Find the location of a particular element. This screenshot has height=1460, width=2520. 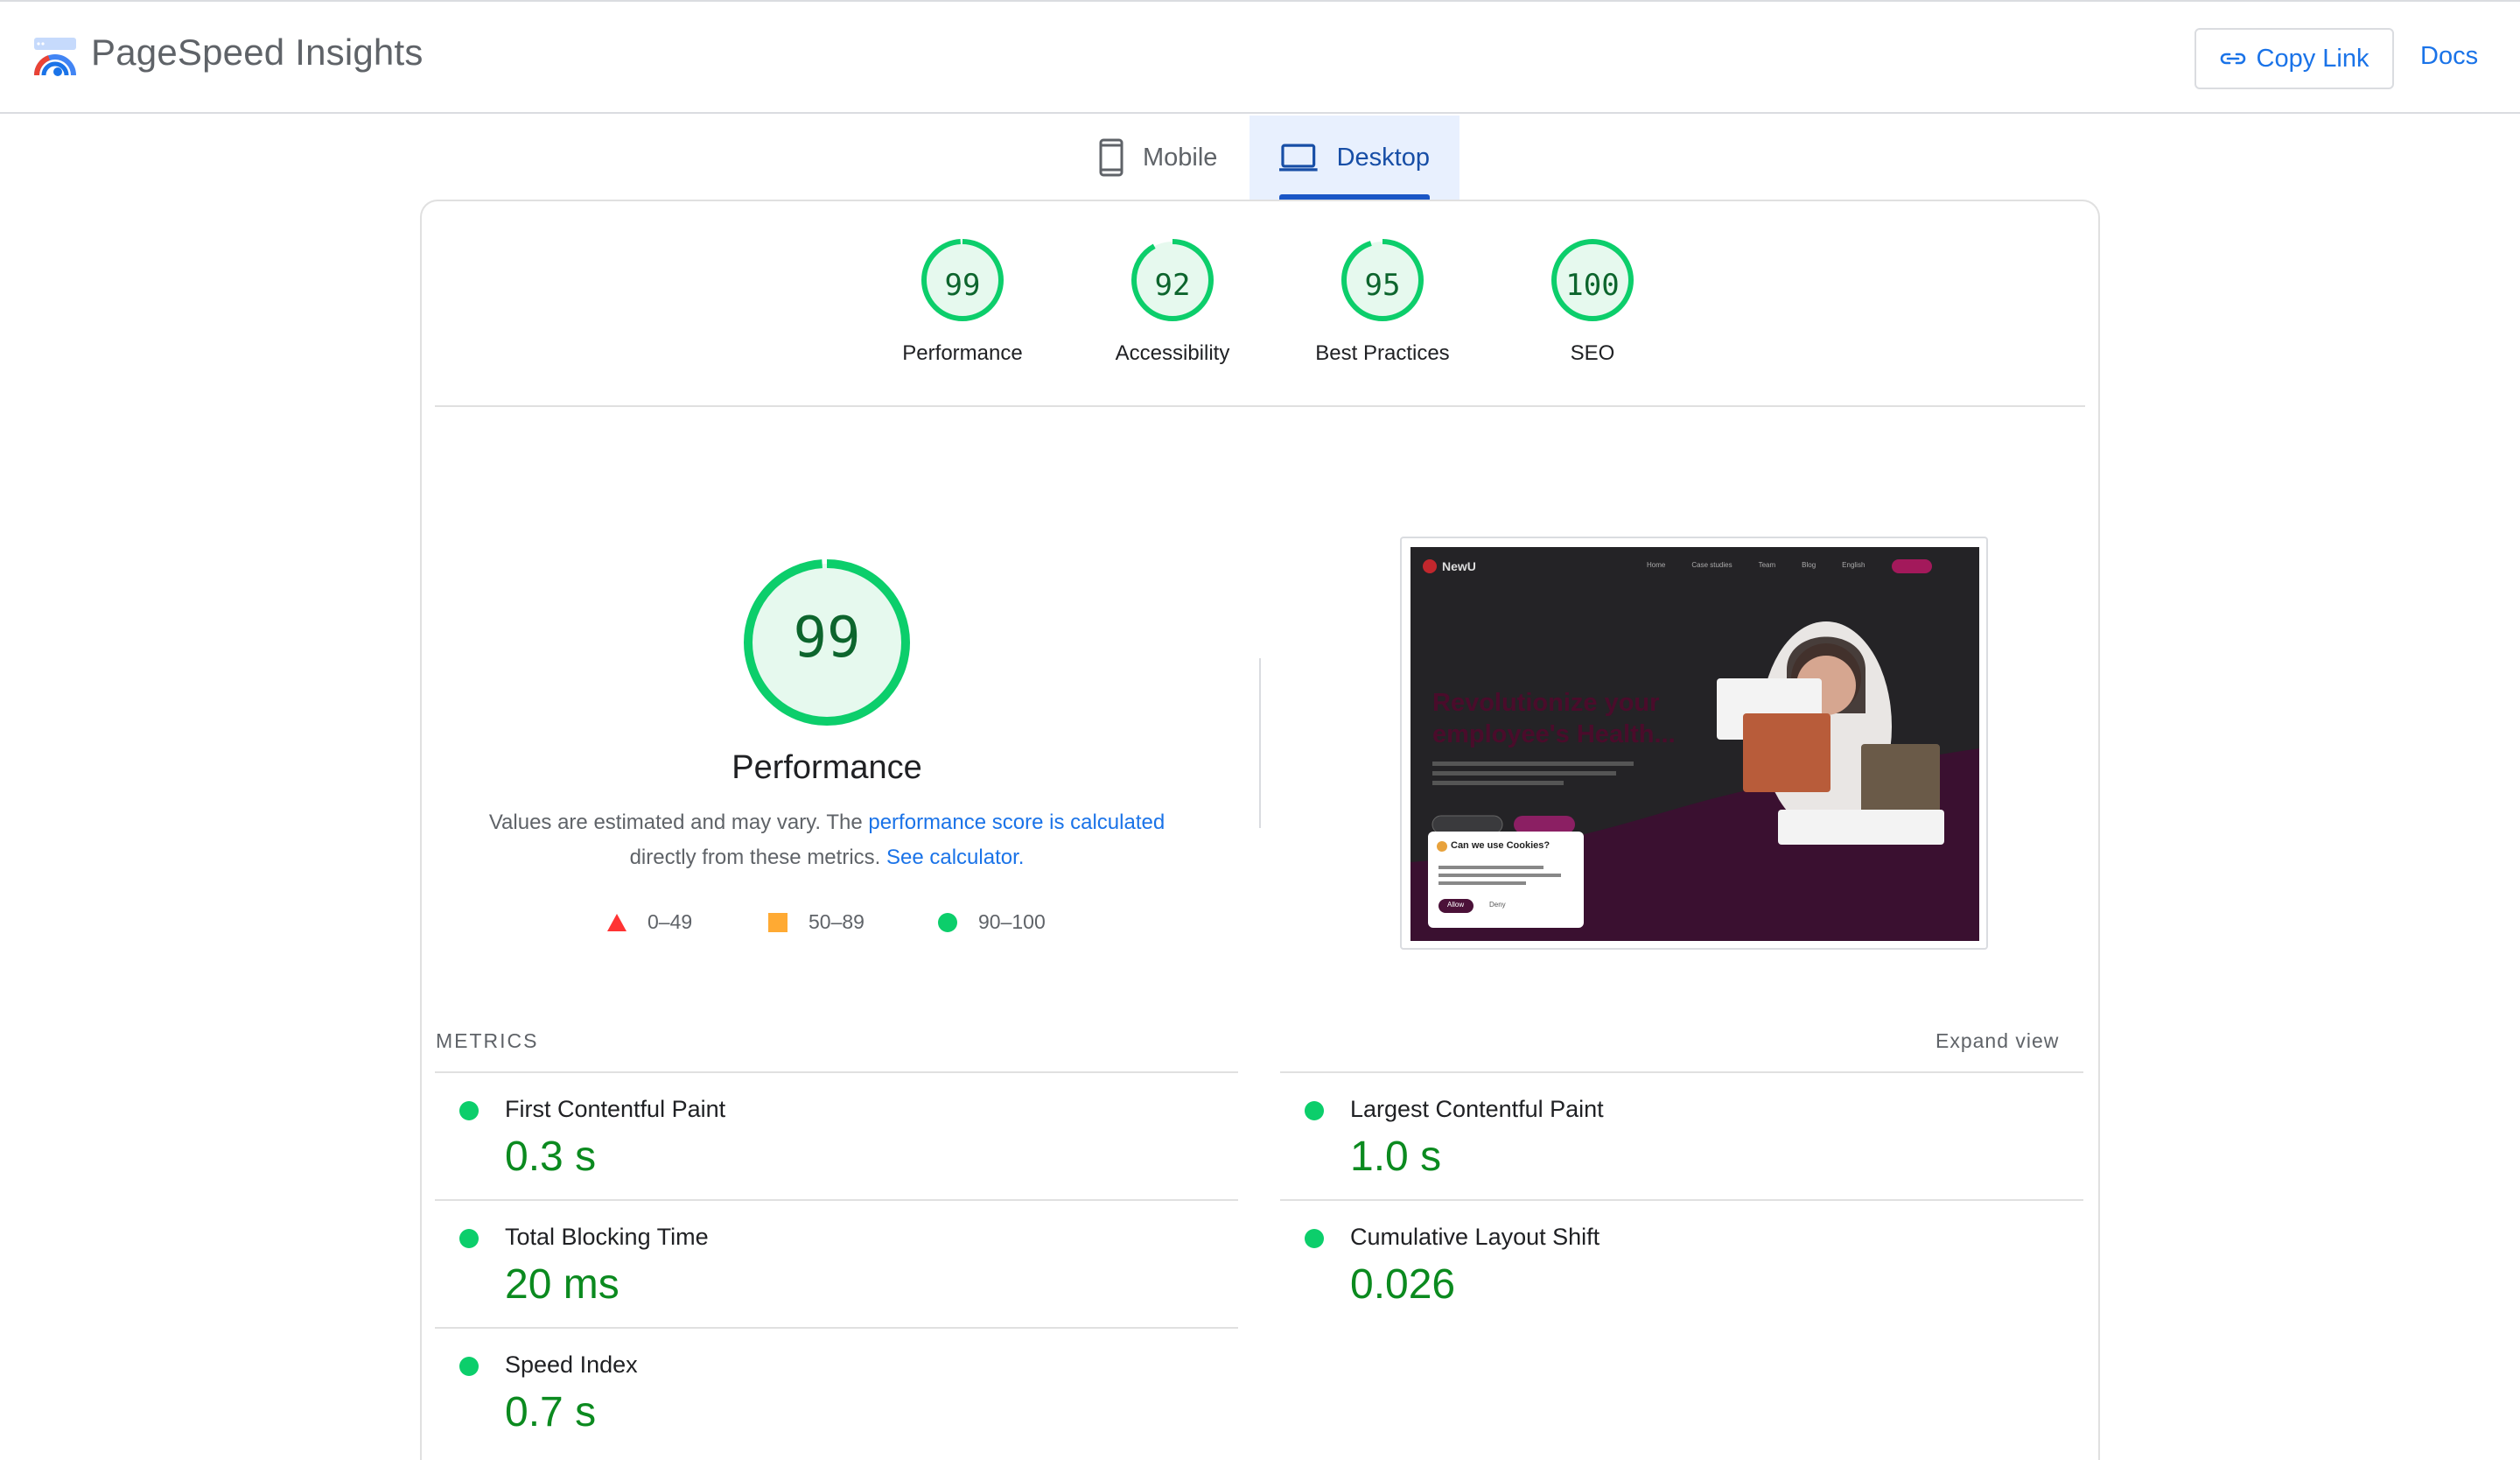

vertical-divider is located at coordinates (1260, 743).